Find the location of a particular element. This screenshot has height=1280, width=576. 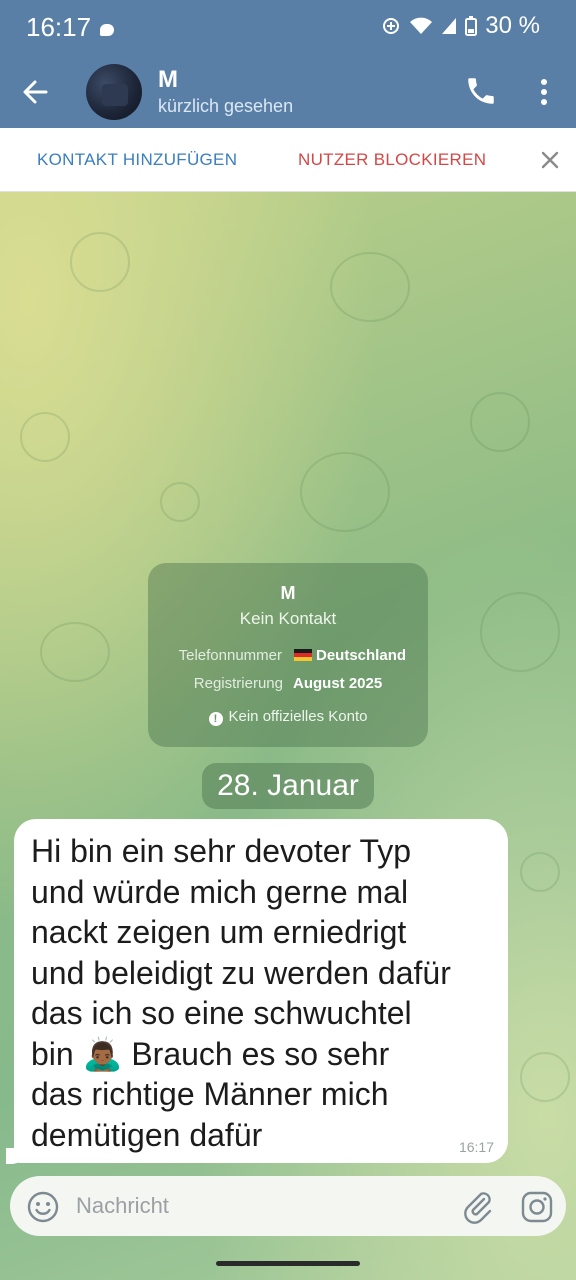

home-indicator is located at coordinates (288, 1263).